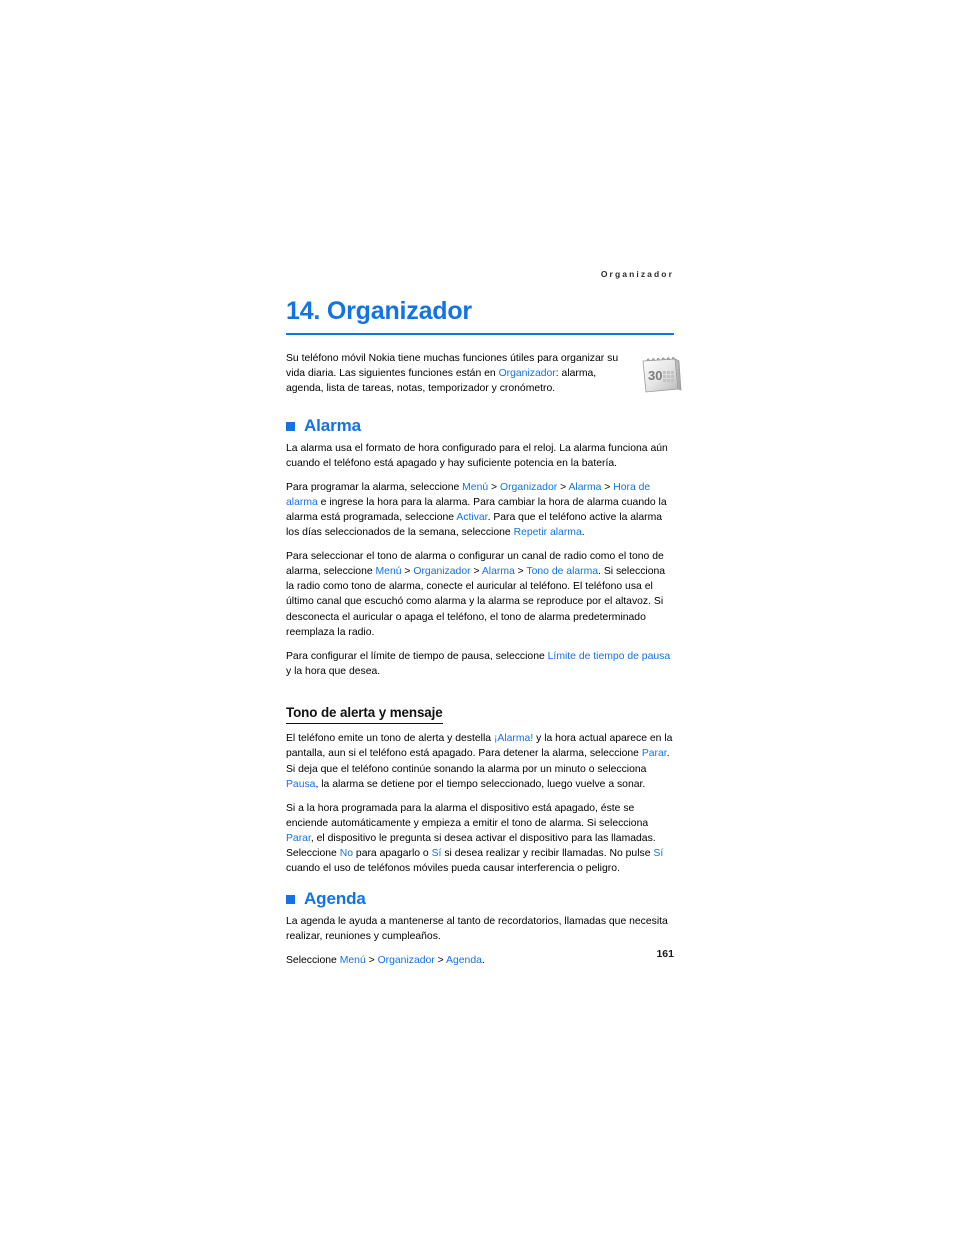 Image resolution: width=954 pixels, height=1235 pixels. What do you see at coordinates (346, 853) in the screenshot?
I see `link-no: No` at bounding box center [346, 853].